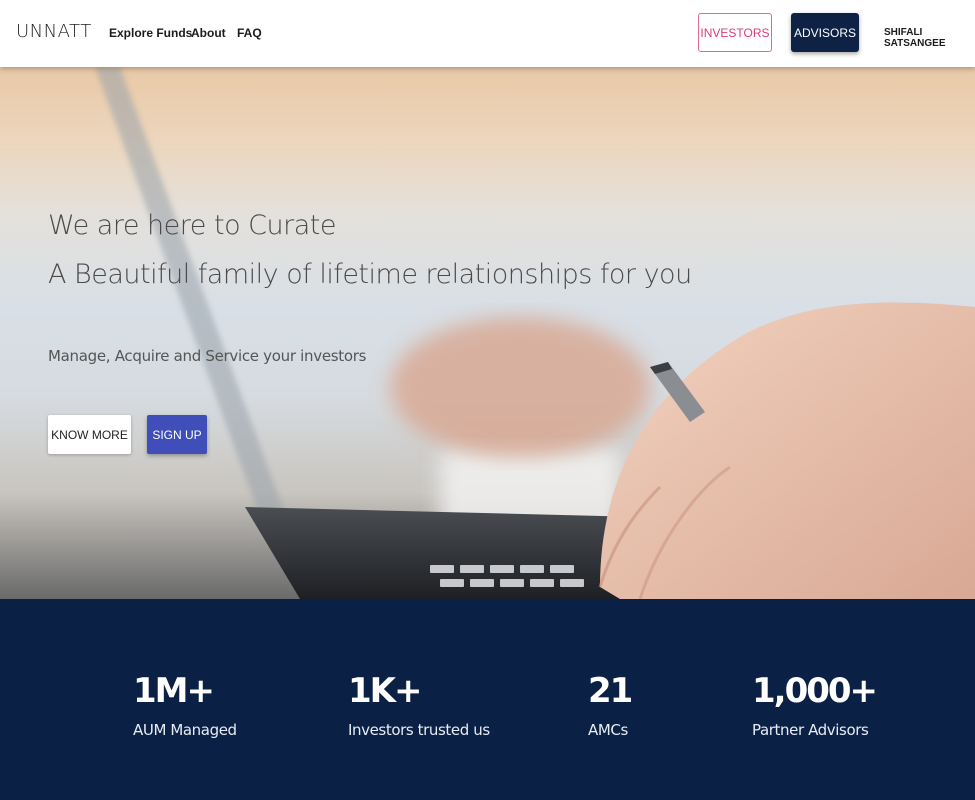 The image size is (975, 800). What do you see at coordinates (385, 691) in the screenshot?
I see `stat-value: 1K+` at bounding box center [385, 691].